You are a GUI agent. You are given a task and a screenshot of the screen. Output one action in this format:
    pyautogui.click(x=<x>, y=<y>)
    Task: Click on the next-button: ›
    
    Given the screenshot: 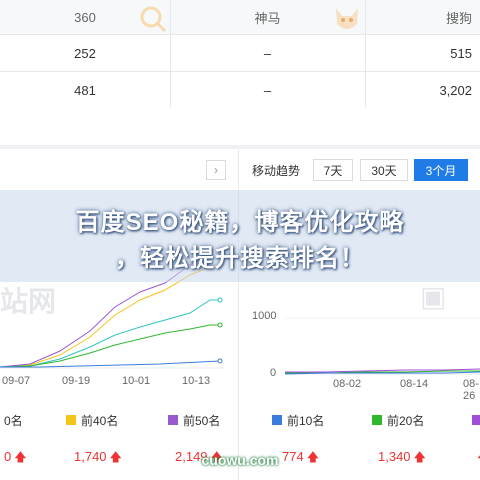 What is the action you would take?
    pyautogui.click(x=216, y=170)
    